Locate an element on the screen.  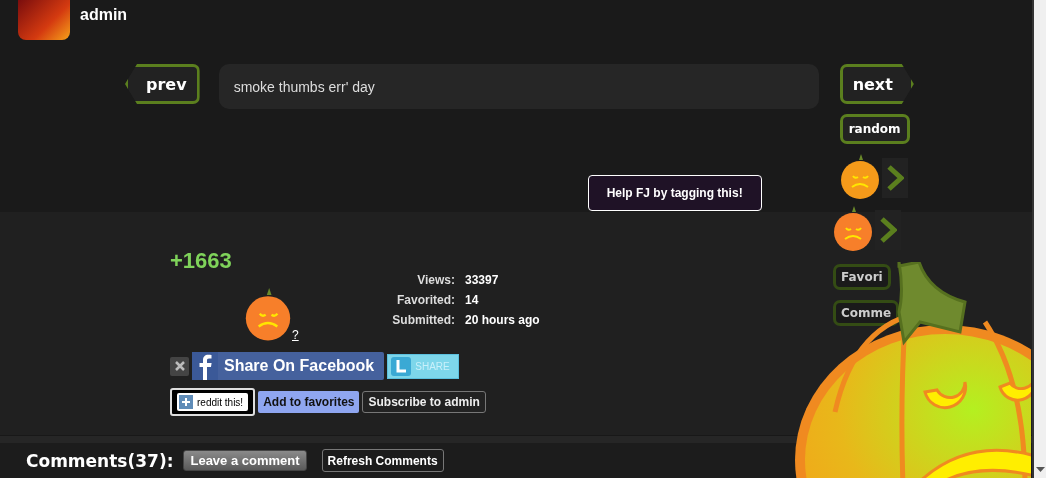
close-button is located at coordinates (179, 366).